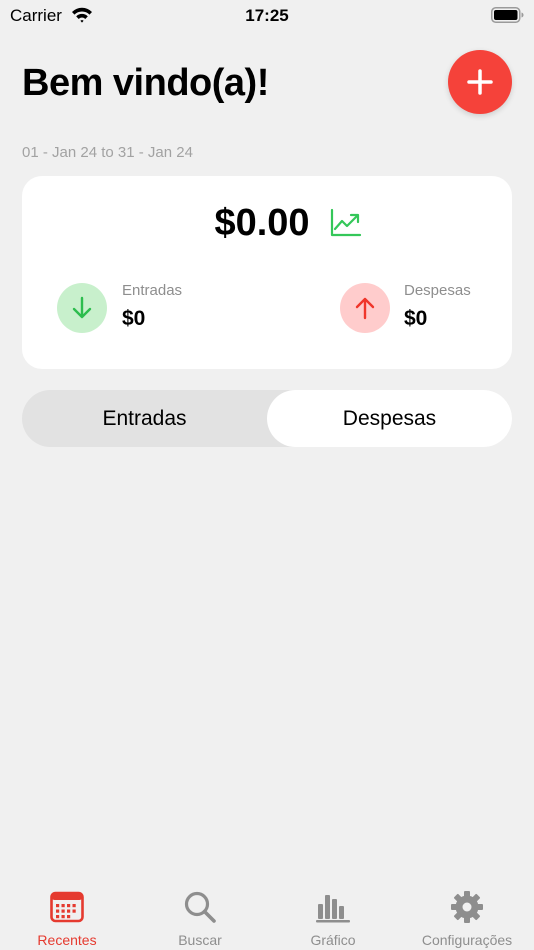 The height and width of the screenshot is (950, 534). I want to click on segment-expense: Despesas, so click(389, 418).